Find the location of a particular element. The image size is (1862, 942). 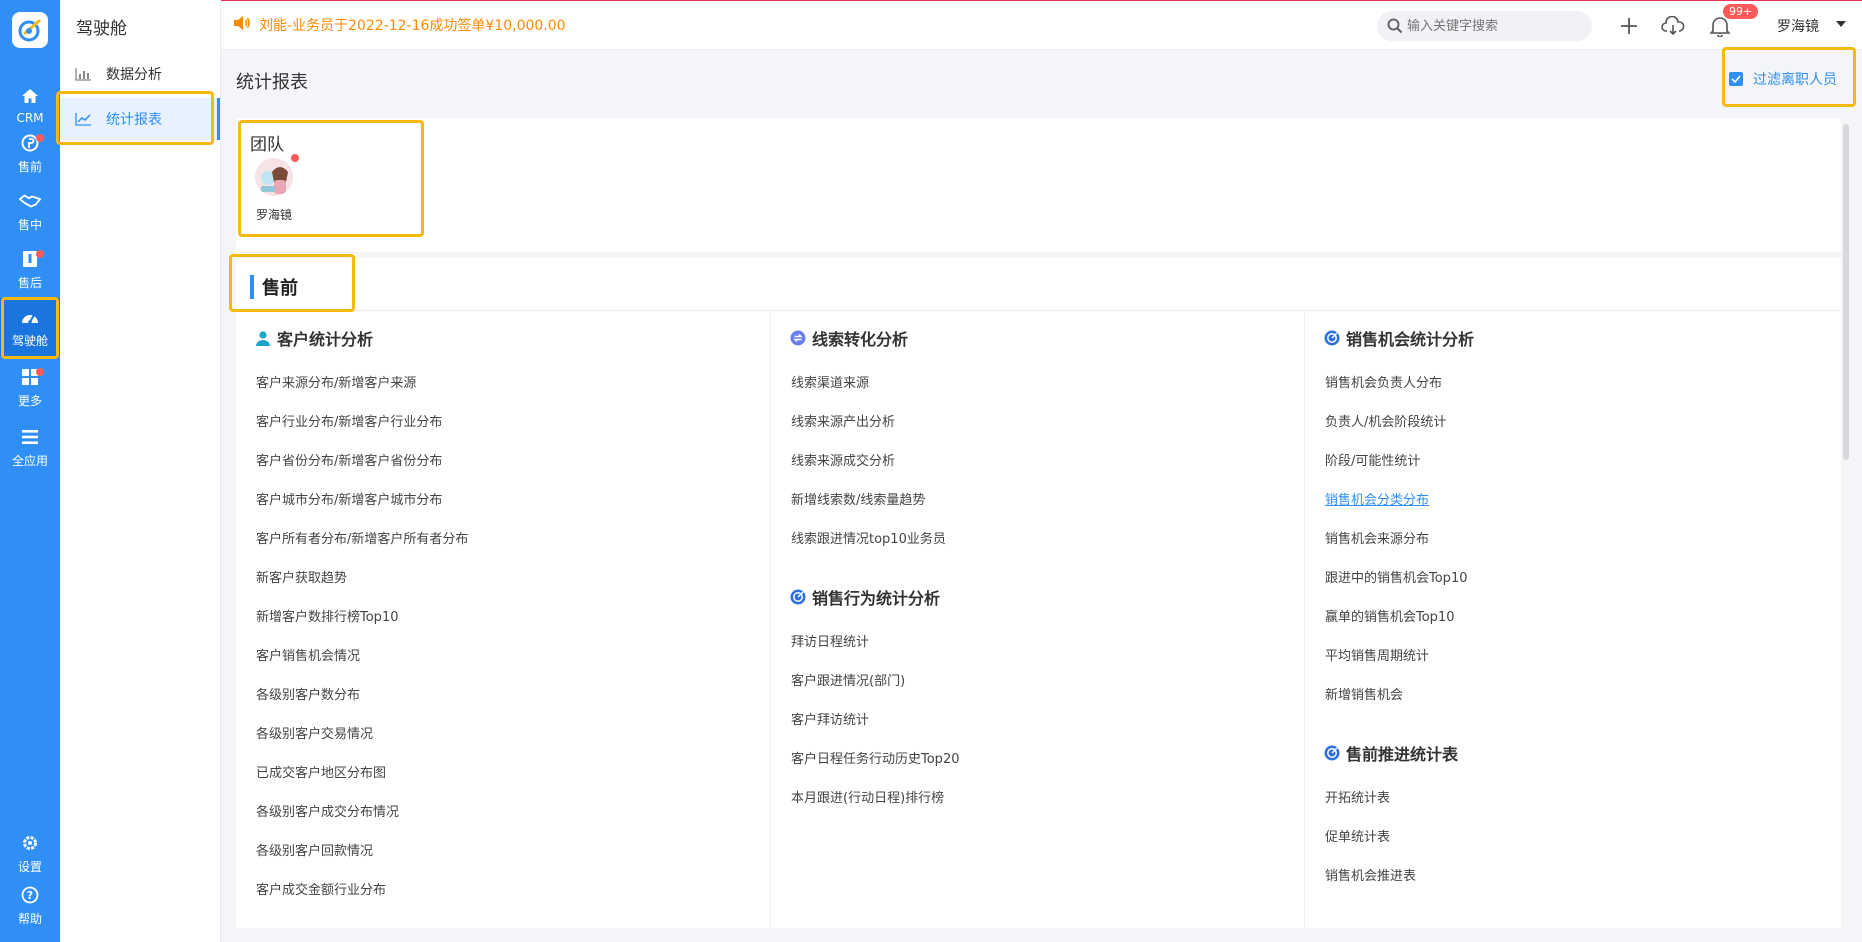

scrollbar is located at coordinates (1846, 523).